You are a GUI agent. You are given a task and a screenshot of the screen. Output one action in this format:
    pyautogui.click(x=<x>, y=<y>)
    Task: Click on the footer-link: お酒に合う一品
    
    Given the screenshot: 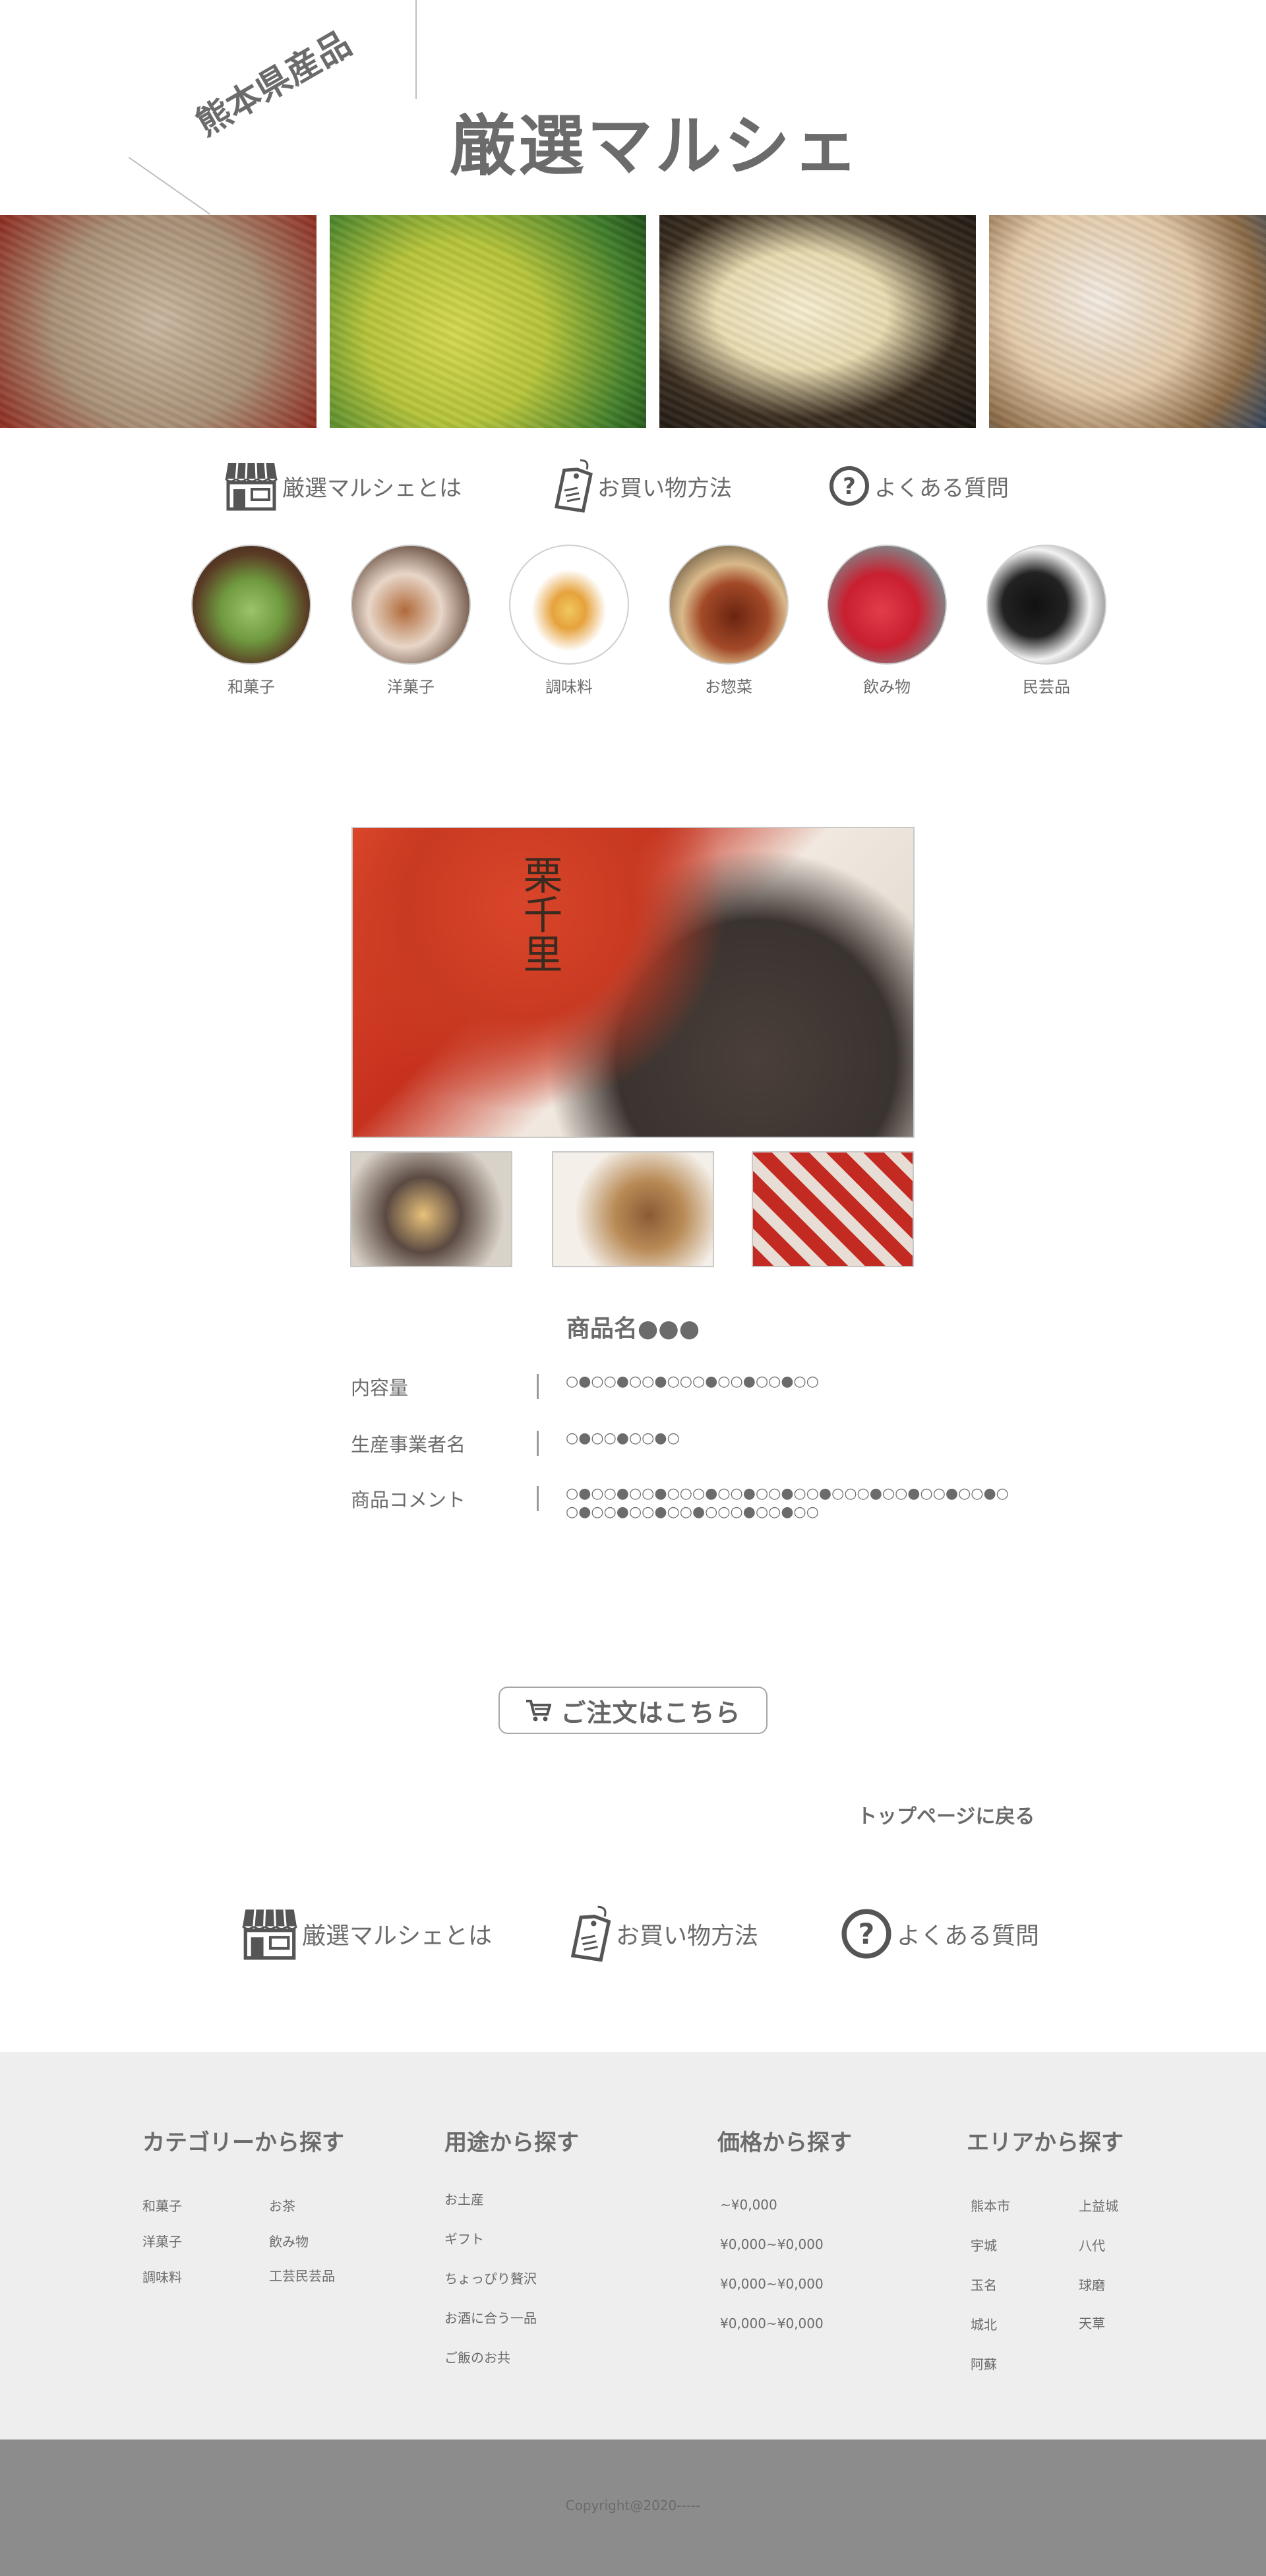 What is the action you would take?
    pyautogui.click(x=490, y=2317)
    